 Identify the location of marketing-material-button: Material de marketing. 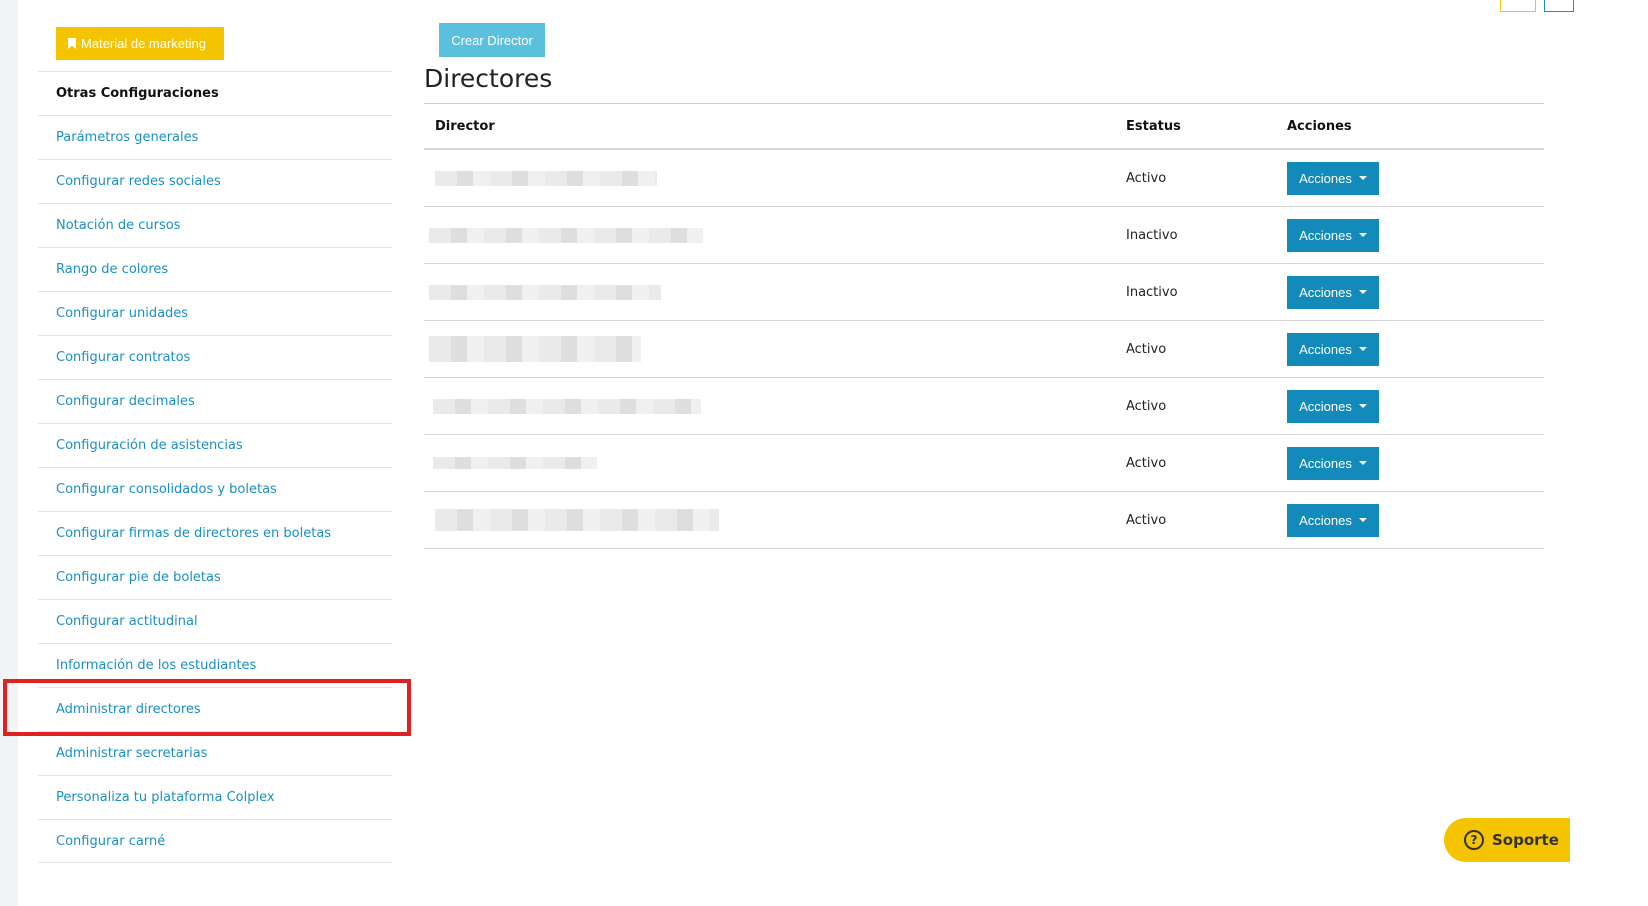
(140, 43).